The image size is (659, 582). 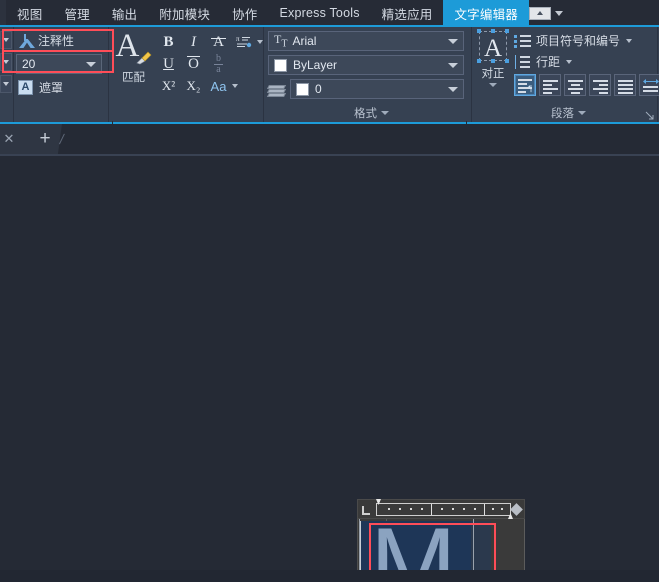 I want to click on subscript-button: X₂, so click(x=193, y=86).